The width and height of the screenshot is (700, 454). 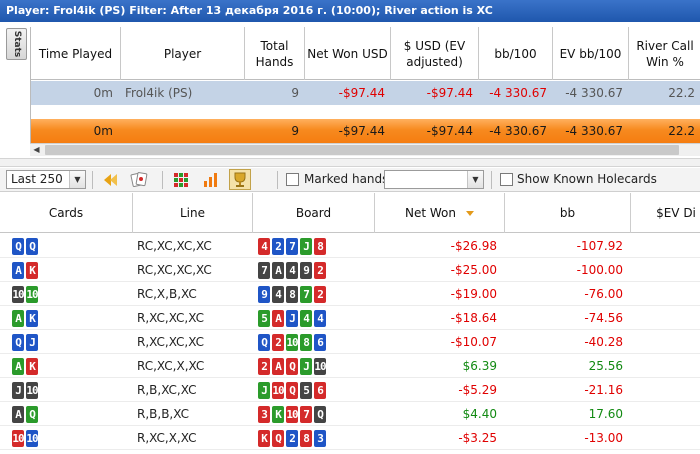 What do you see at coordinates (435, 53) in the screenshot?
I see `stats-col-usd-ev: $ USD (EV adjusted)` at bounding box center [435, 53].